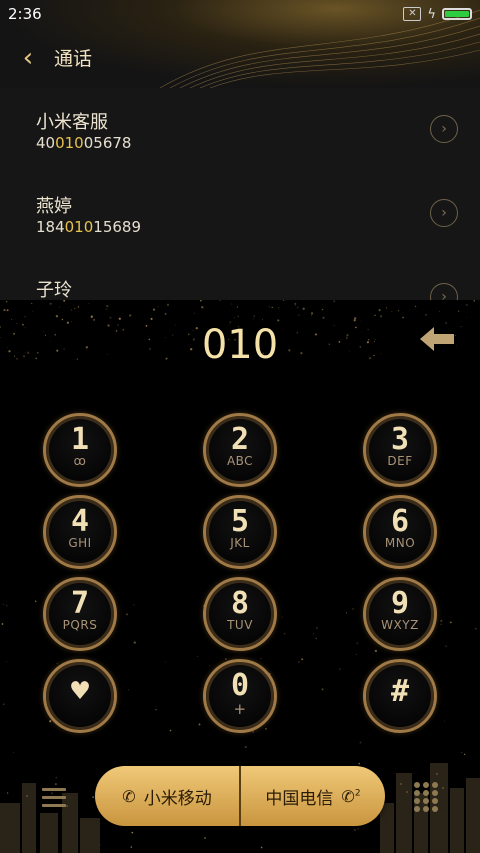 This screenshot has width=480, height=853. Describe the element at coordinates (351, 796) in the screenshot. I see `phone-sim2-icon: ✆2` at that location.